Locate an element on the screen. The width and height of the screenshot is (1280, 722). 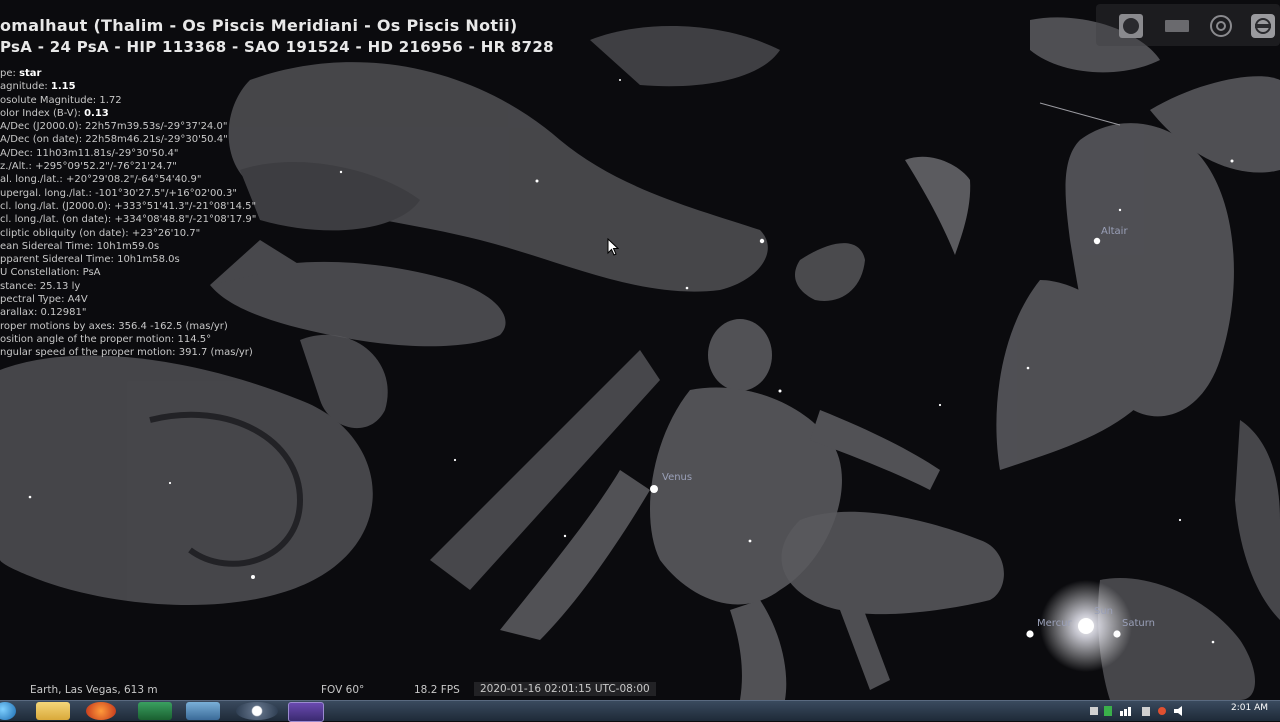
info-line-label: U Constellation: PsA is located at coordinates (50, 273).